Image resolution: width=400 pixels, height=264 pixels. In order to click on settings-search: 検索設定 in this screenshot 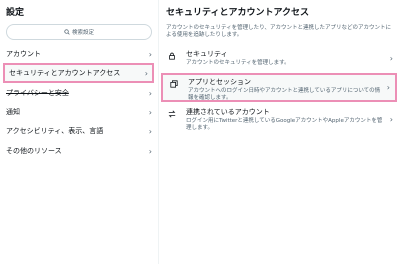, I will do `click(79, 32)`.